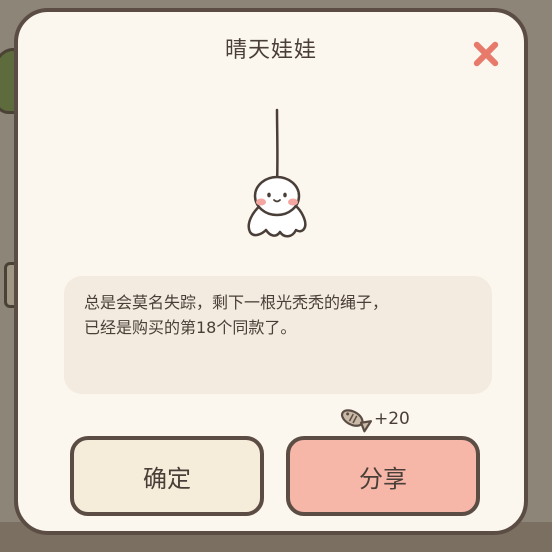 This screenshot has width=552, height=552. What do you see at coordinates (270, 50) in the screenshot?
I see `dialog-title: 晴天娃娃` at bounding box center [270, 50].